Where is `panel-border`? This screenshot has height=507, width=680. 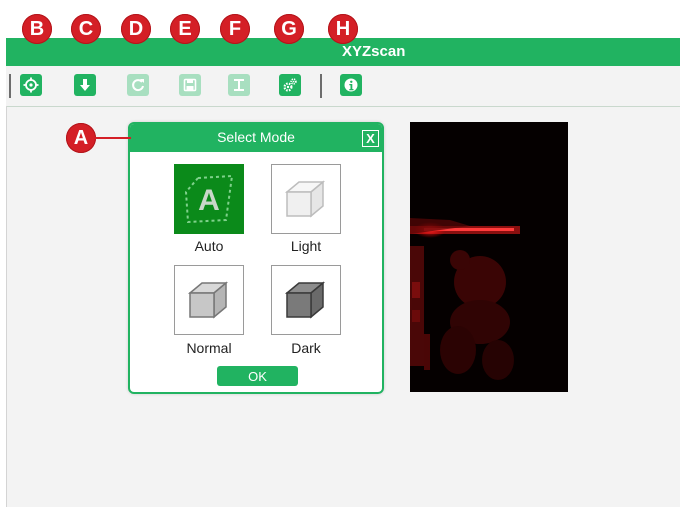 panel-border is located at coordinates (6, 306).